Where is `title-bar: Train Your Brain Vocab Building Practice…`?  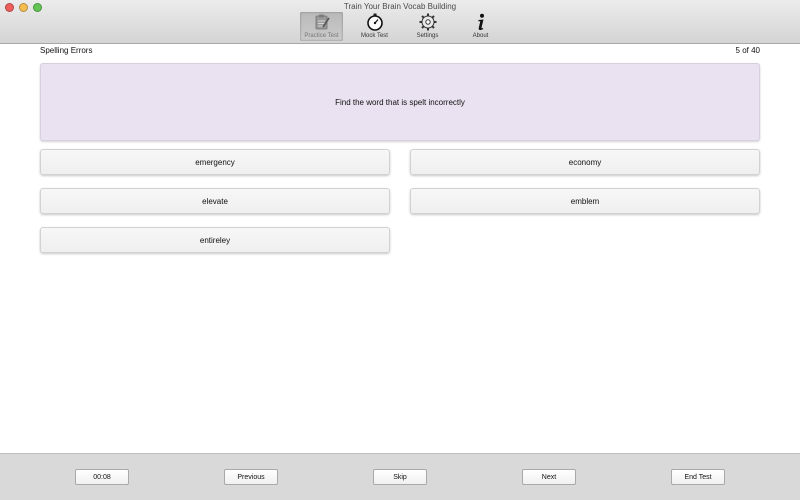 title-bar: Train Your Brain Vocab Building Practice… is located at coordinates (400, 22).